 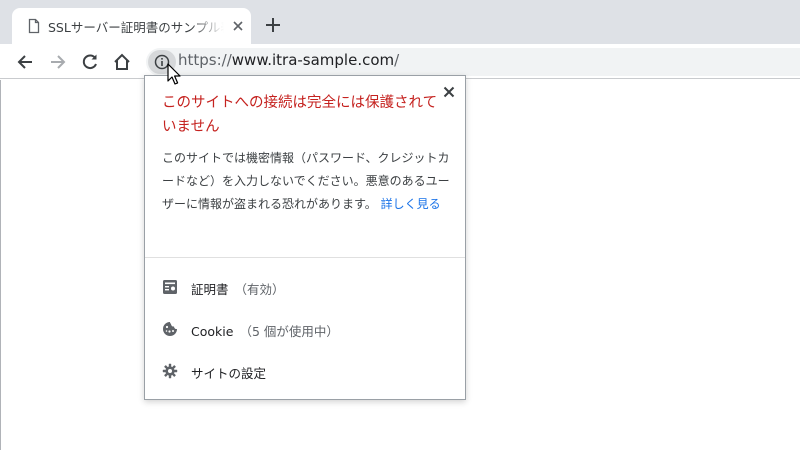 I want to click on page-border, so click(x=0, y=265).